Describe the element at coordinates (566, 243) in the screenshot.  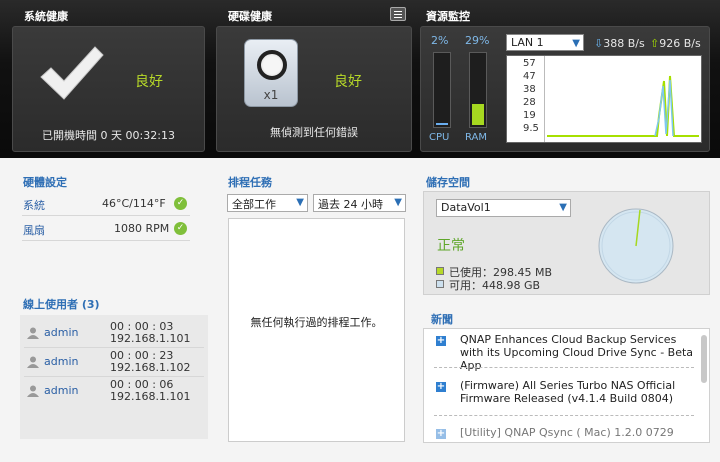
I see `storage-panel: DataVol1 ▼ 正常 已使用：298.45 MB 可用：448.98 GB` at that location.